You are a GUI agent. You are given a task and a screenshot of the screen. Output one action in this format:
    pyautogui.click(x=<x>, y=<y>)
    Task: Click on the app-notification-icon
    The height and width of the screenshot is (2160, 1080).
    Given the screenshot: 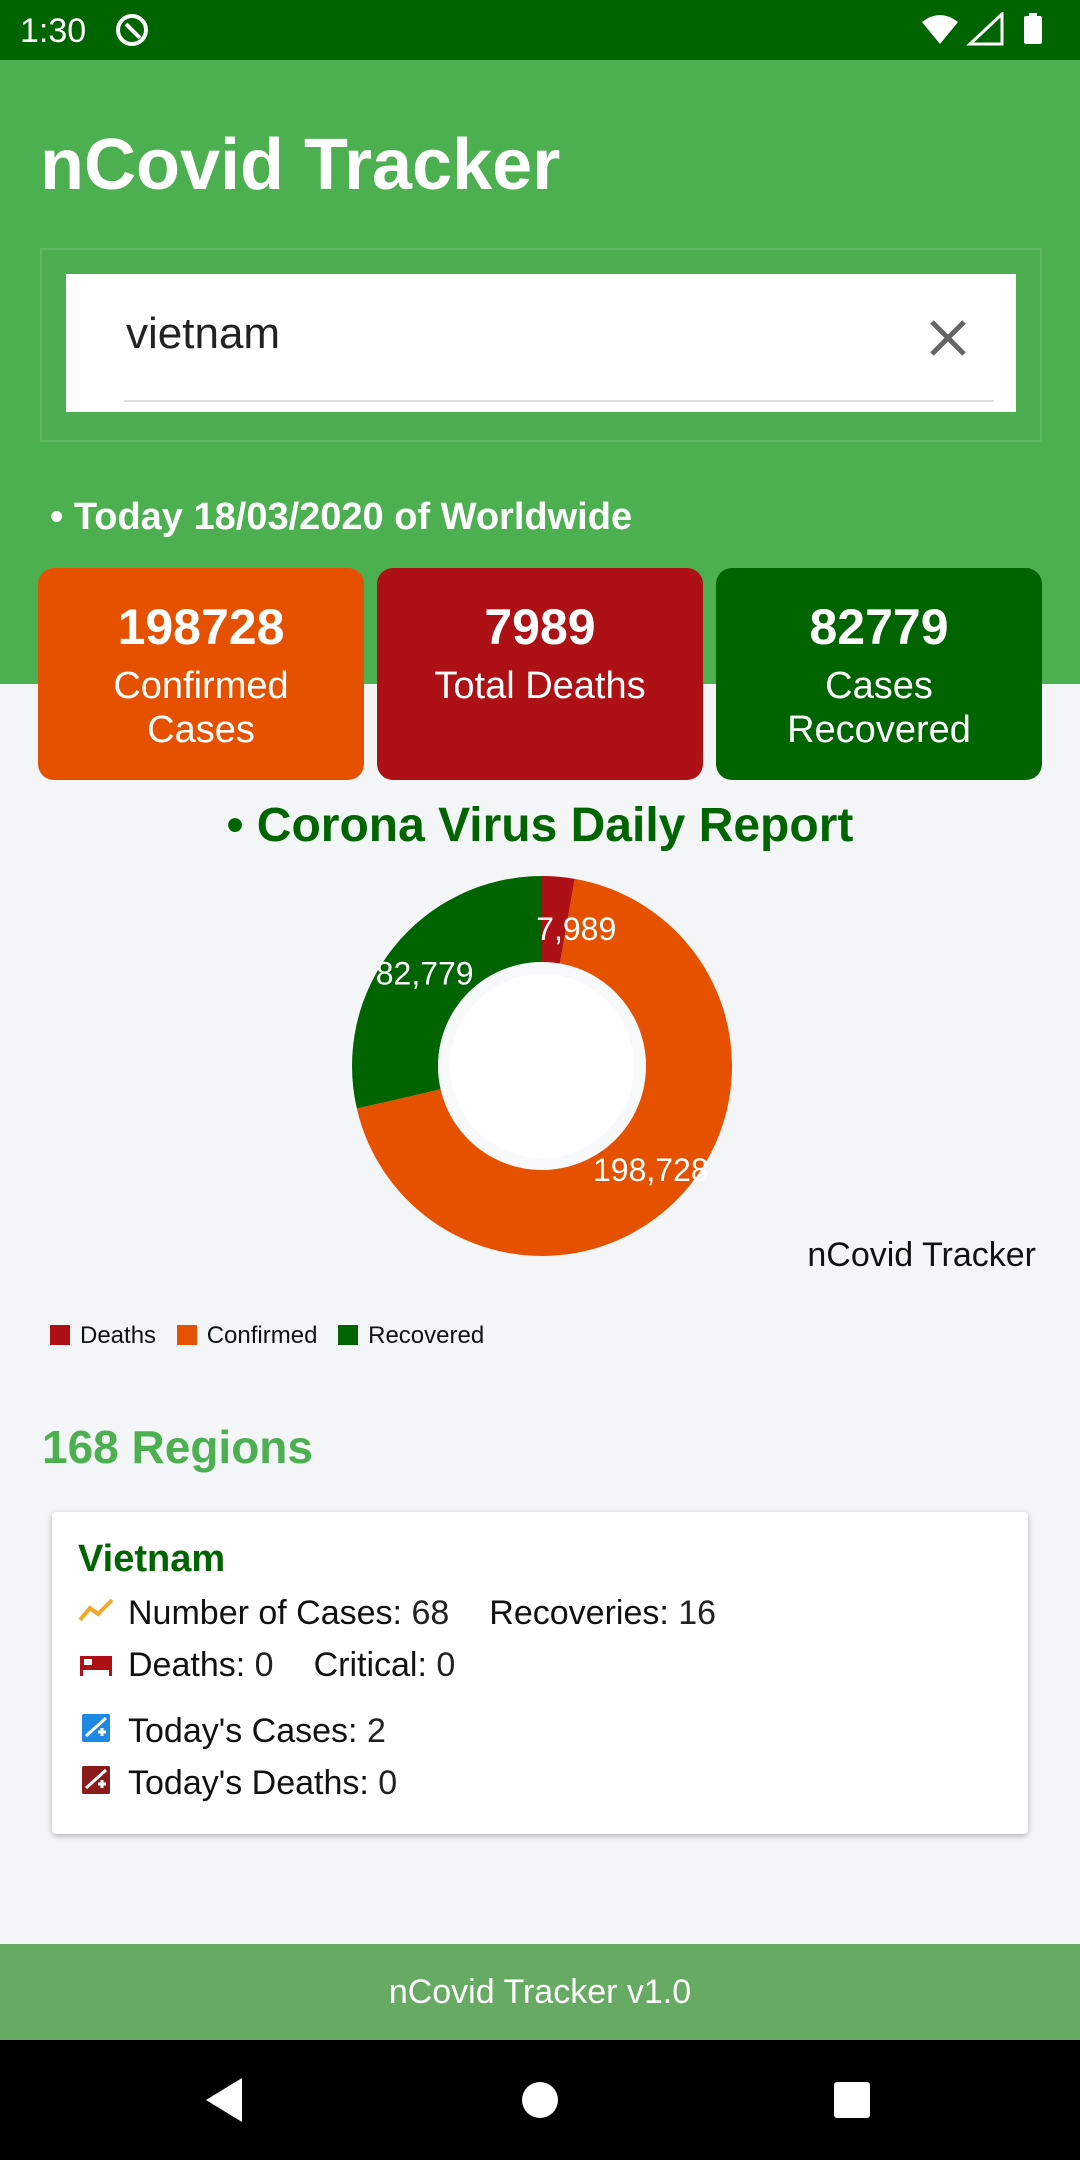 What is the action you would take?
    pyautogui.click(x=132, y=30)
    